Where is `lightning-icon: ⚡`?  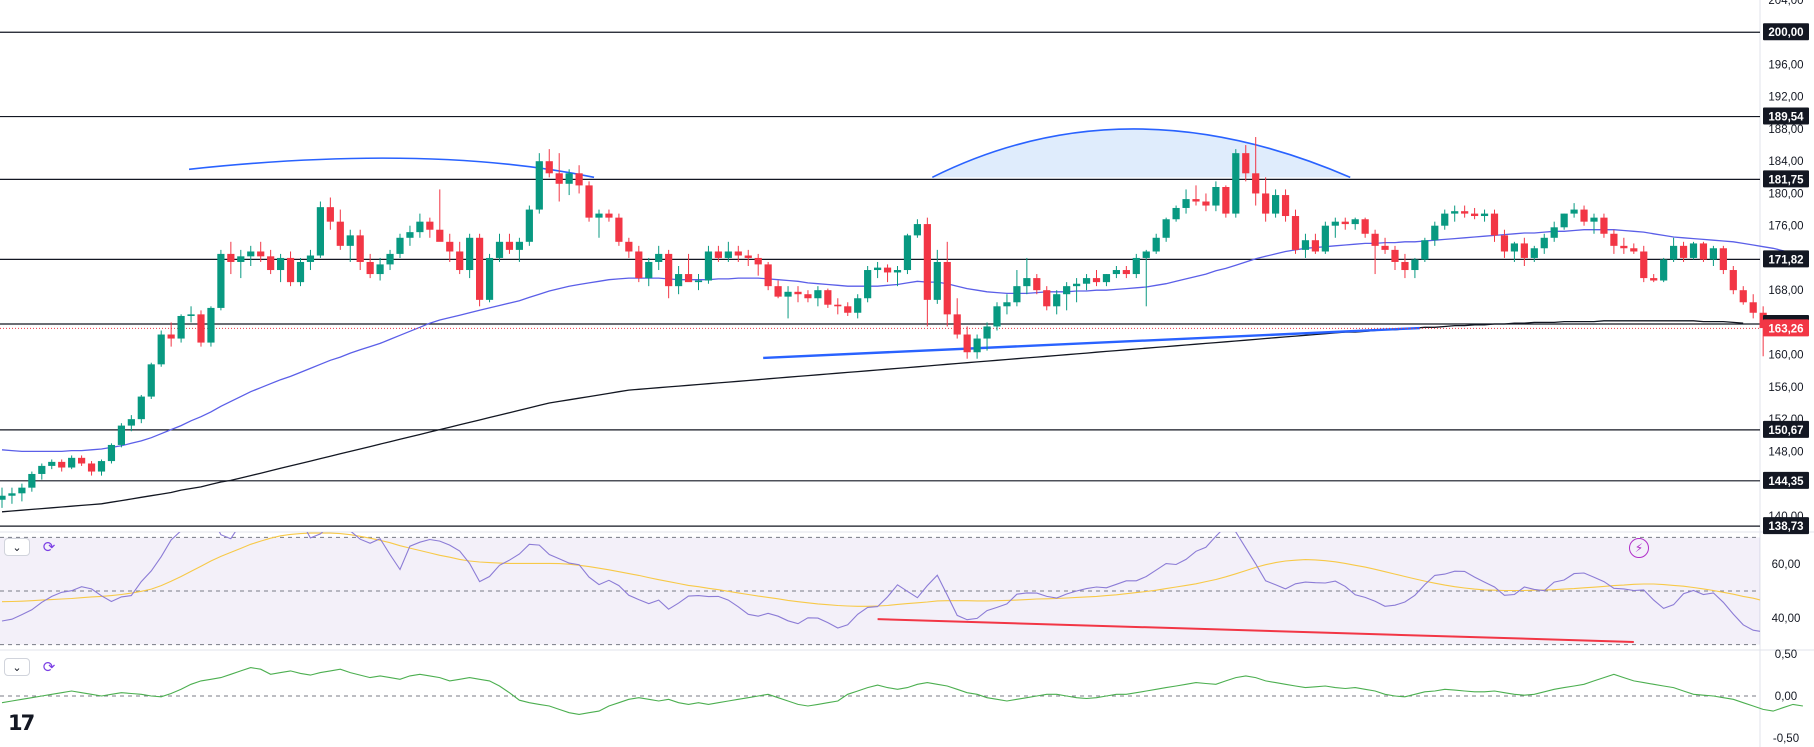 lightning-icon: ⚡ is located at coordinates (1639, 548).